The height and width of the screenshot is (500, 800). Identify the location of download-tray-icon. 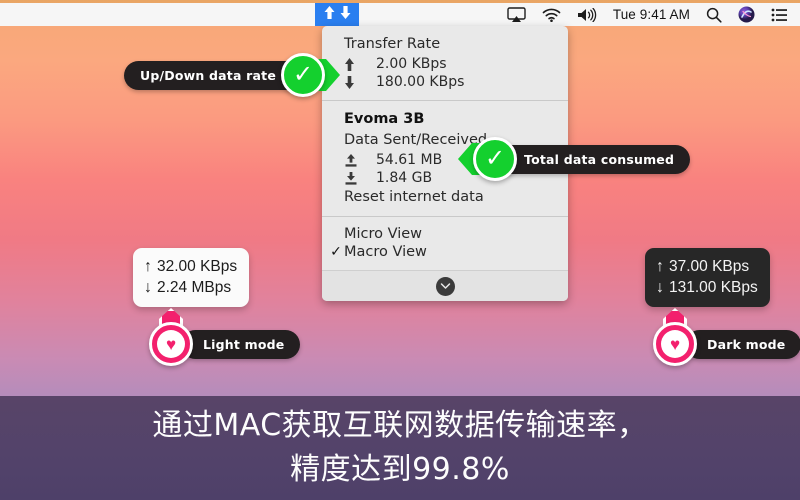
(357, 178).